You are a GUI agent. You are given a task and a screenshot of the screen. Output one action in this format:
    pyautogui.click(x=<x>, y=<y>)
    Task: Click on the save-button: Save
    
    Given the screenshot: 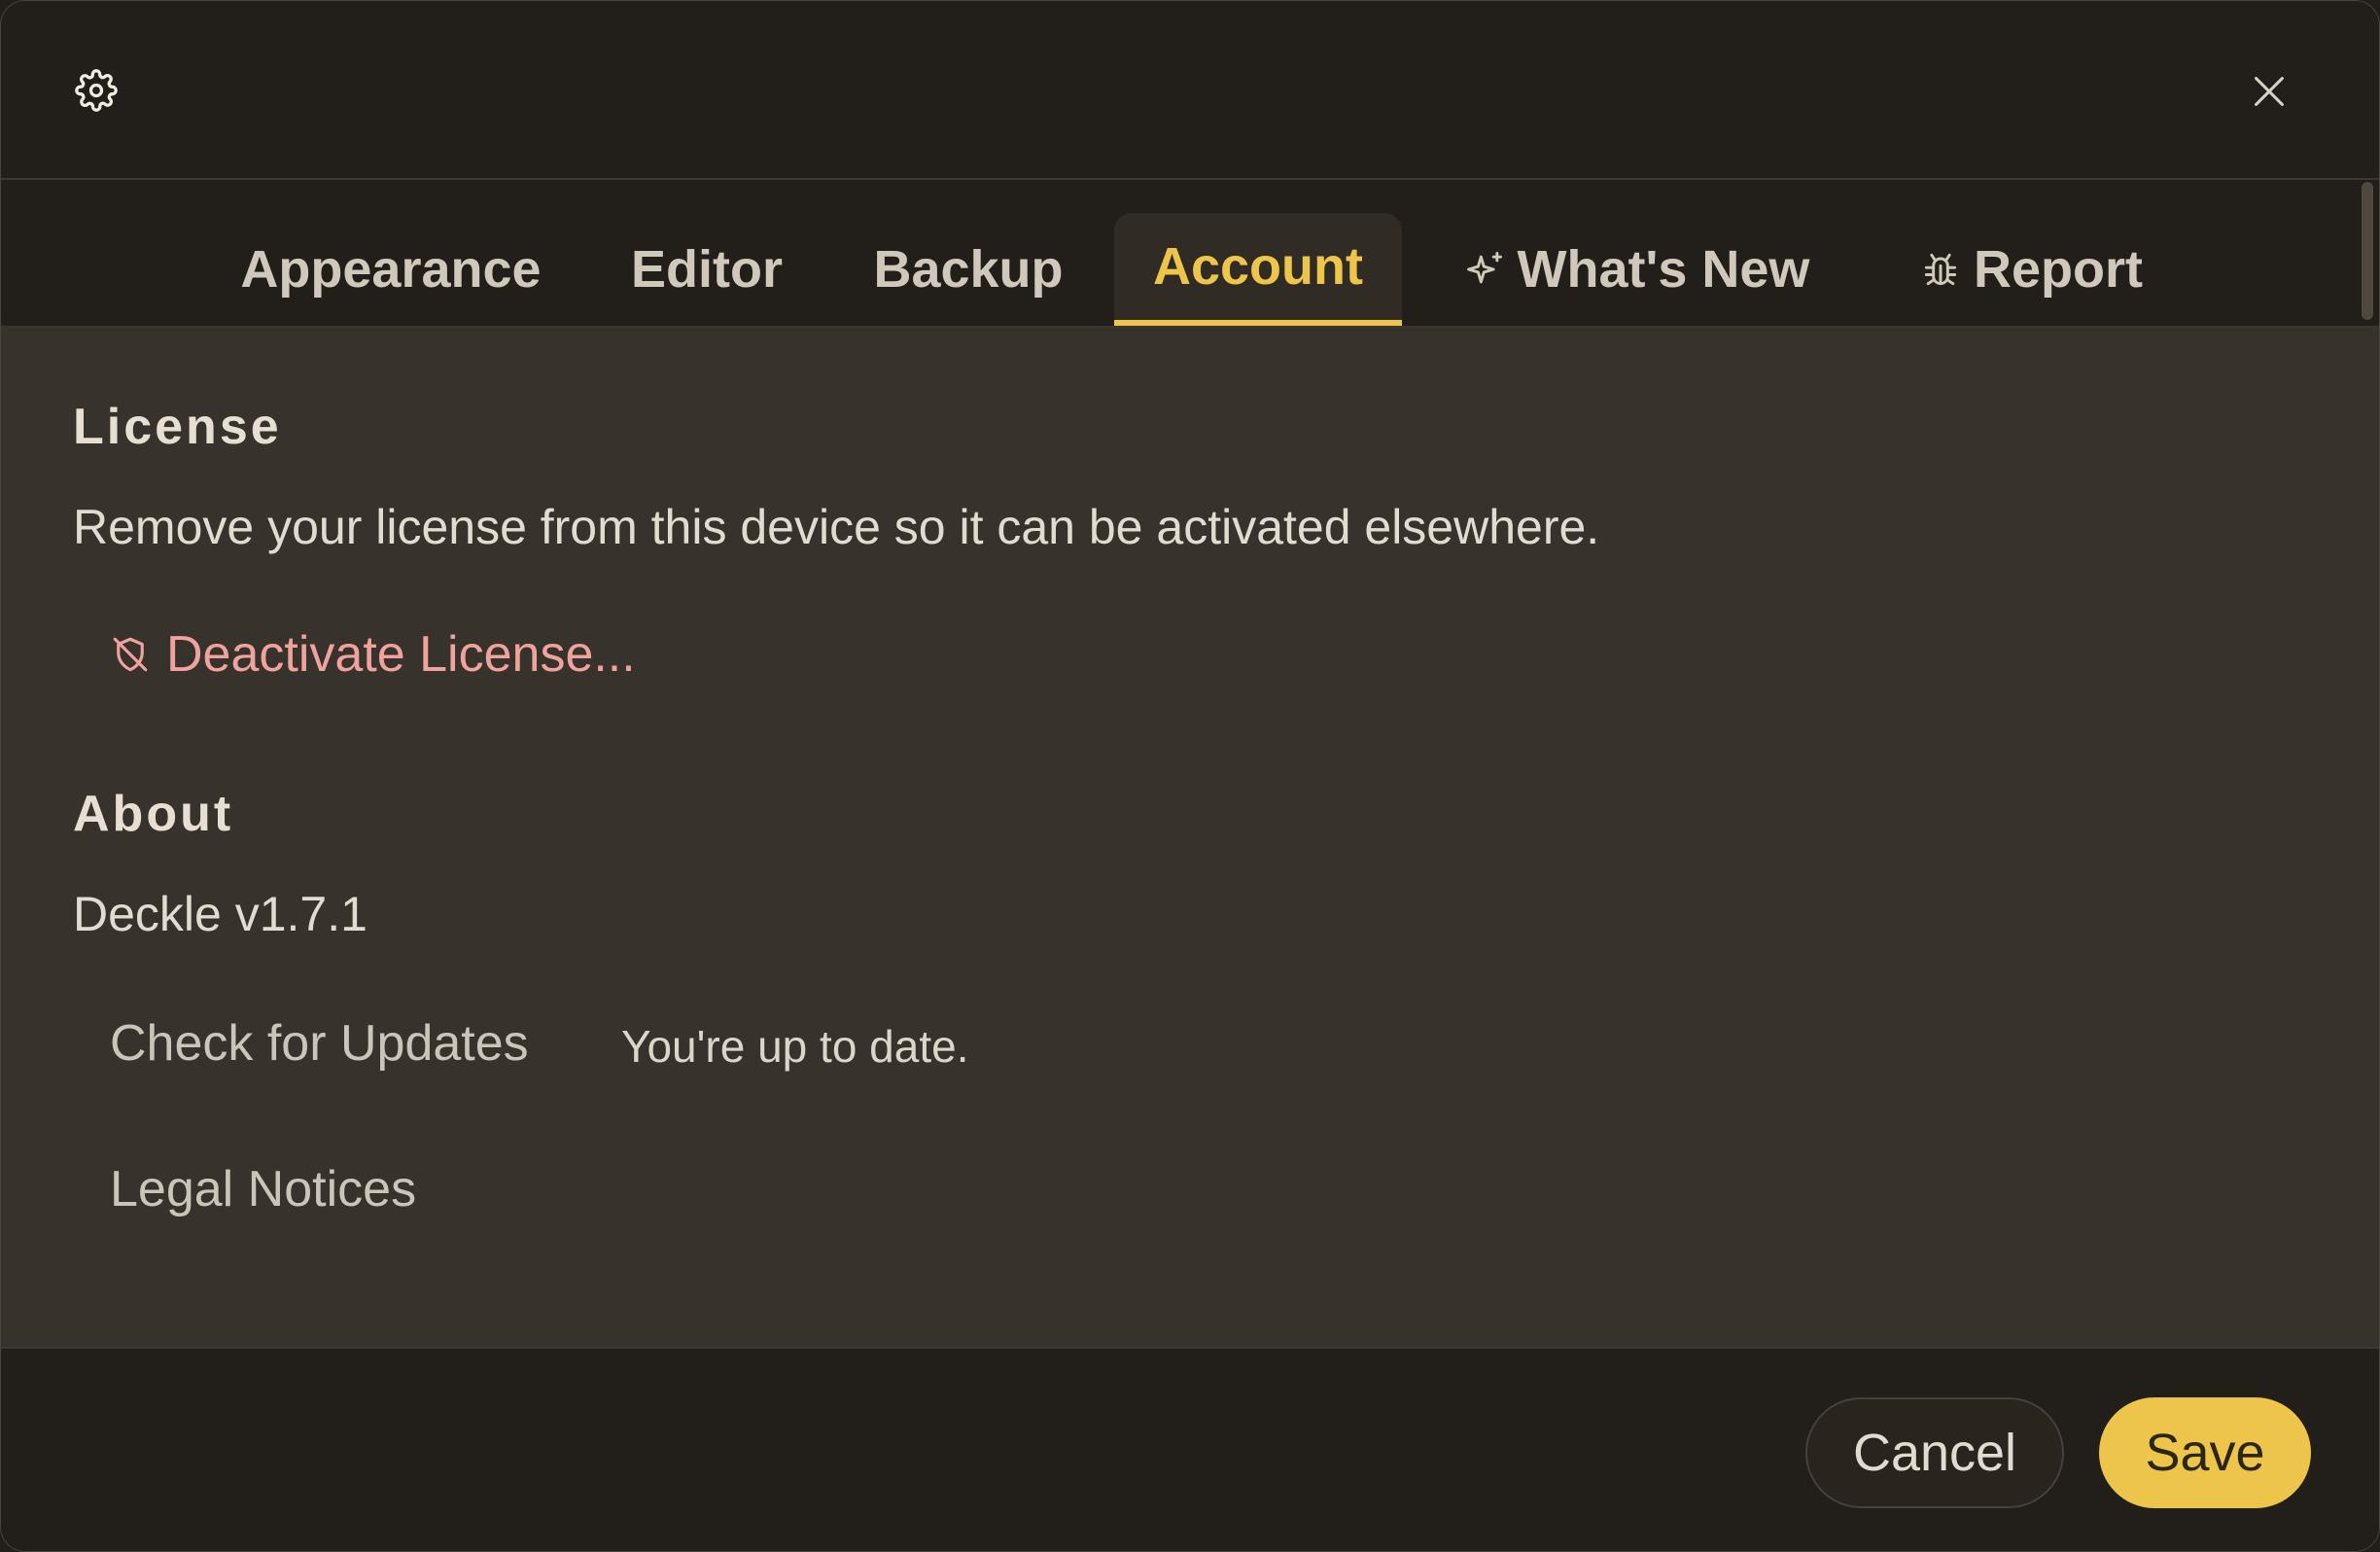 What is the action you would take?
    pyautogui.click(x=2205, y=1452)
    